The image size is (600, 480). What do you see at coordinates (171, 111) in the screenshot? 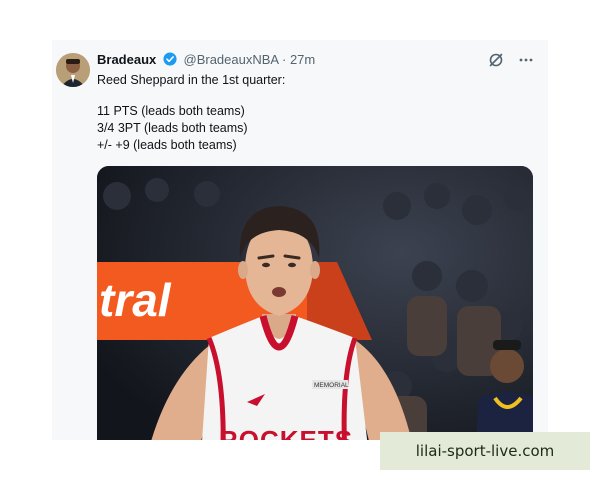
I see `tweet-line-points: 11 PTS (leads both teams)` at bounding box center [171, 111].